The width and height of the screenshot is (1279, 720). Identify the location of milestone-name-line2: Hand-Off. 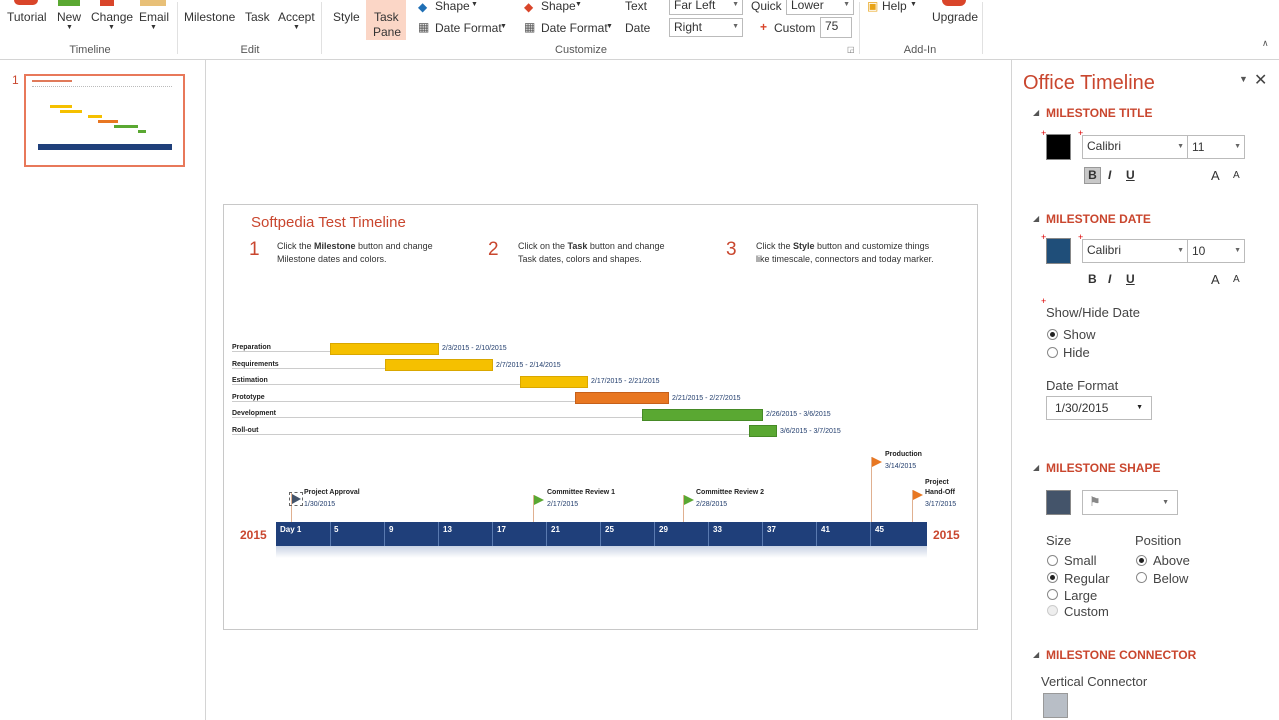
(940, 492).